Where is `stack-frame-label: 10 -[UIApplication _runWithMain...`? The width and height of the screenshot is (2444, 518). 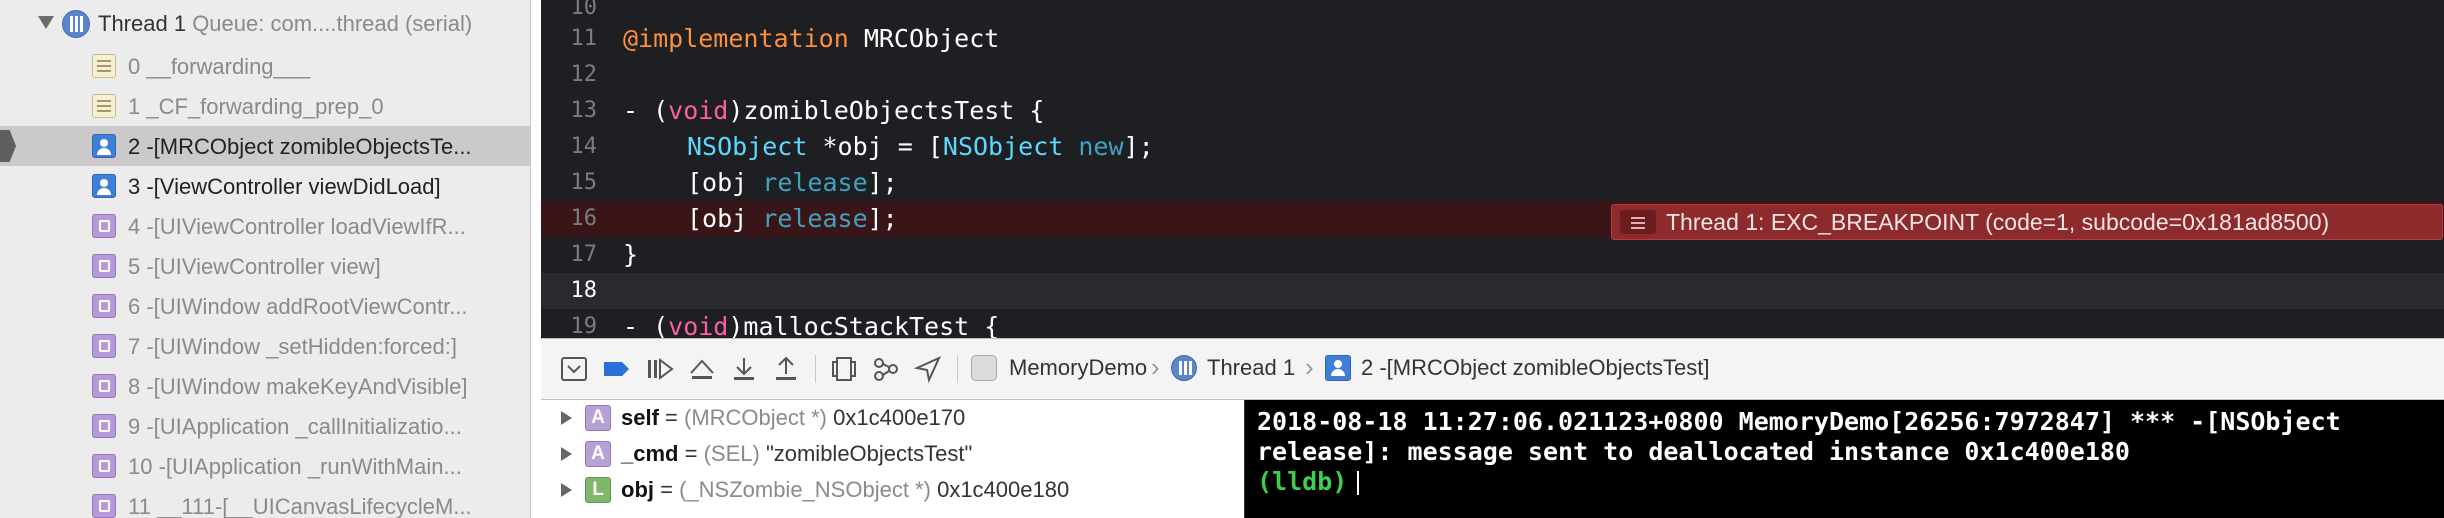
stack-frame-label: 10 -[UIApplication _runWithMain... is located at coordinates (295, 466).